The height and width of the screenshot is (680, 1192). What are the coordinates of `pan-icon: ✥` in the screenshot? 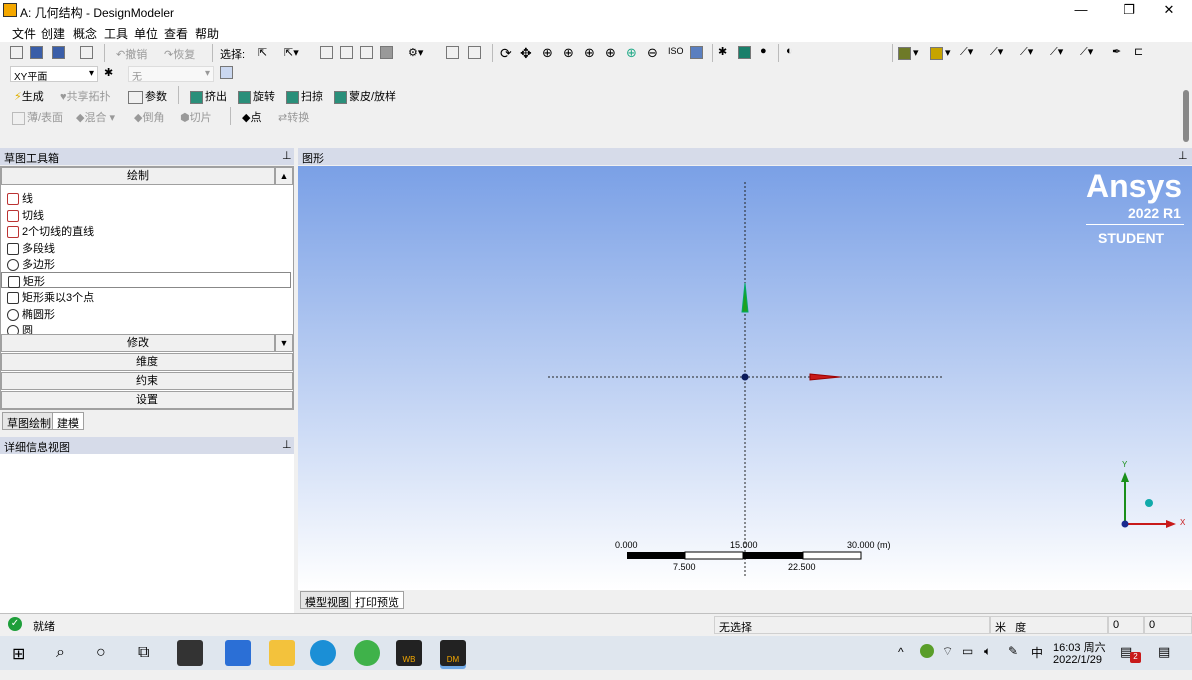 It's located at (526, 53).